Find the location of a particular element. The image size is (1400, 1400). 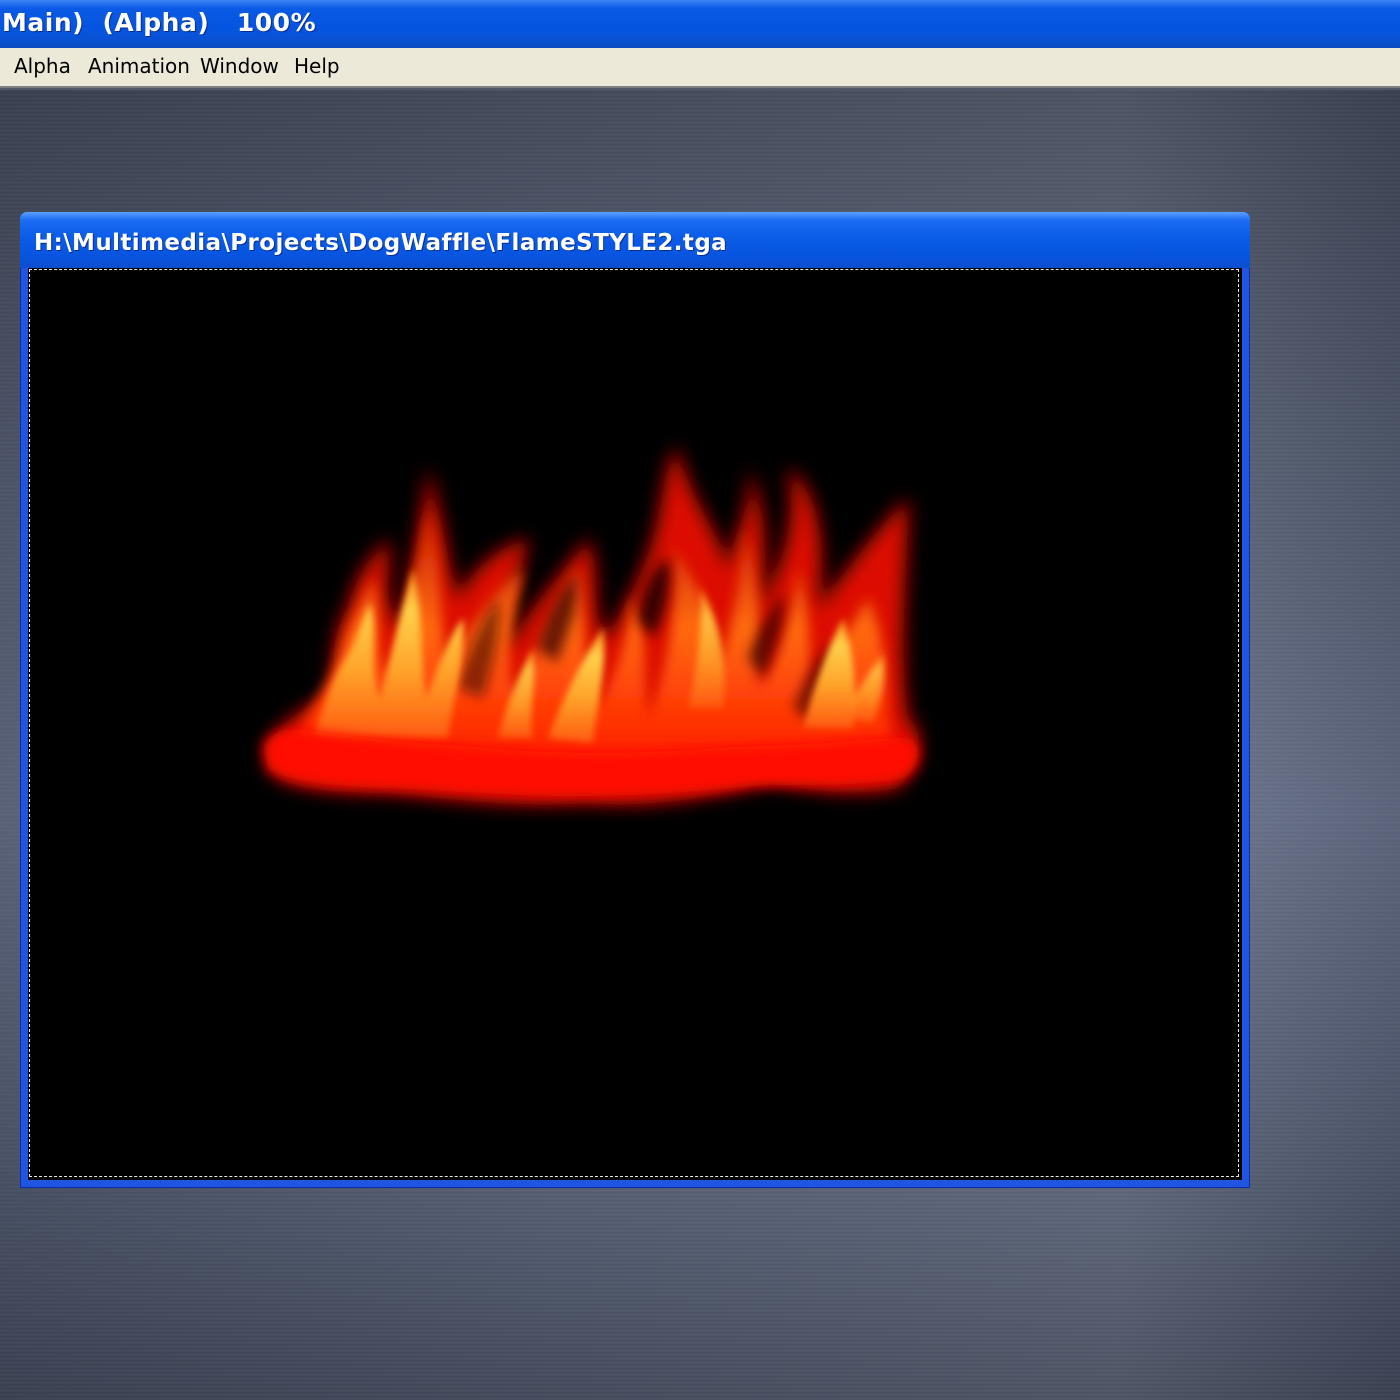

main-titlebar: Main) (Alpha) 100% is located at coordinates (700, 24).